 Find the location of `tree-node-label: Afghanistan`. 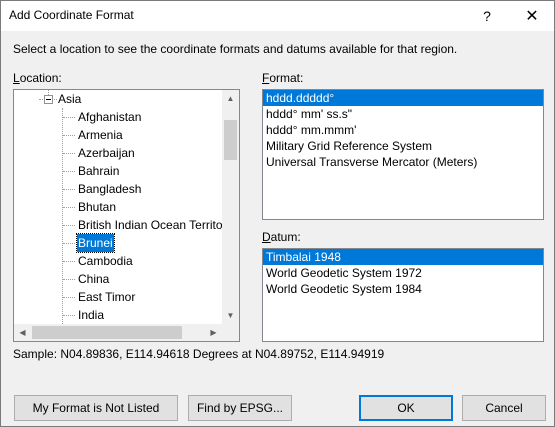

tree-node-label: Afghanistan is located at coordinates (110, 117).